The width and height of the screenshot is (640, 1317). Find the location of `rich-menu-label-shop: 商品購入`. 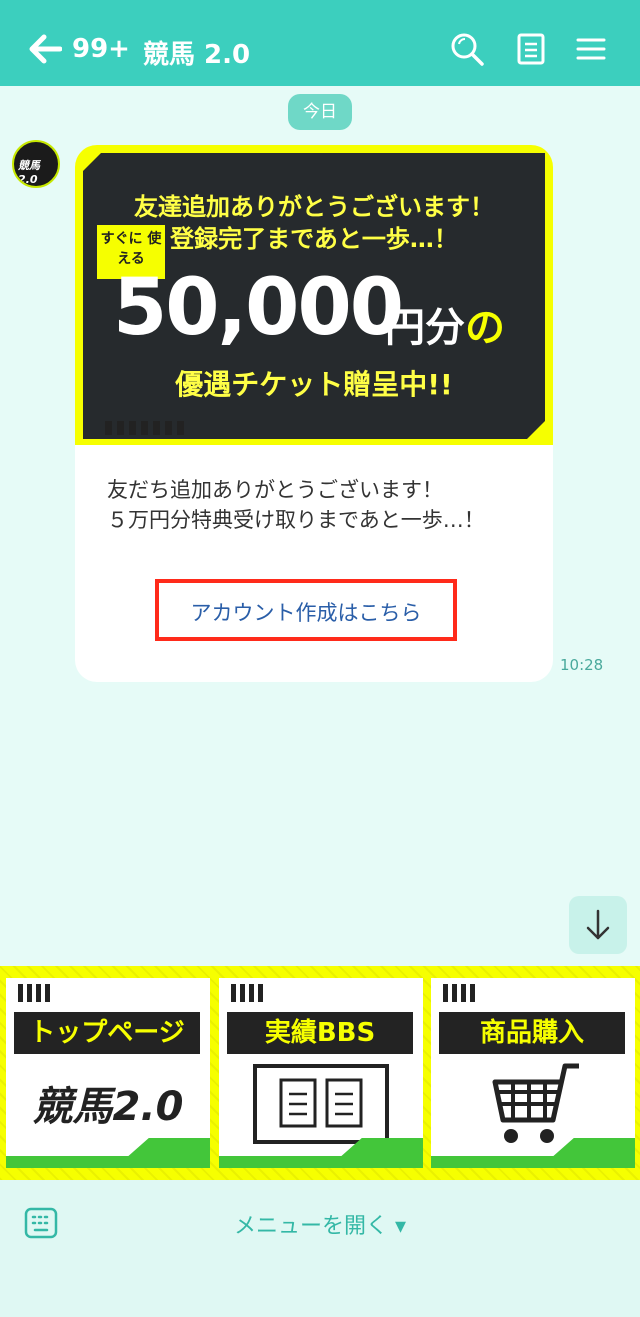

rich-menu-label-shop: 商品購入 is located at coordinates (532, 1033).